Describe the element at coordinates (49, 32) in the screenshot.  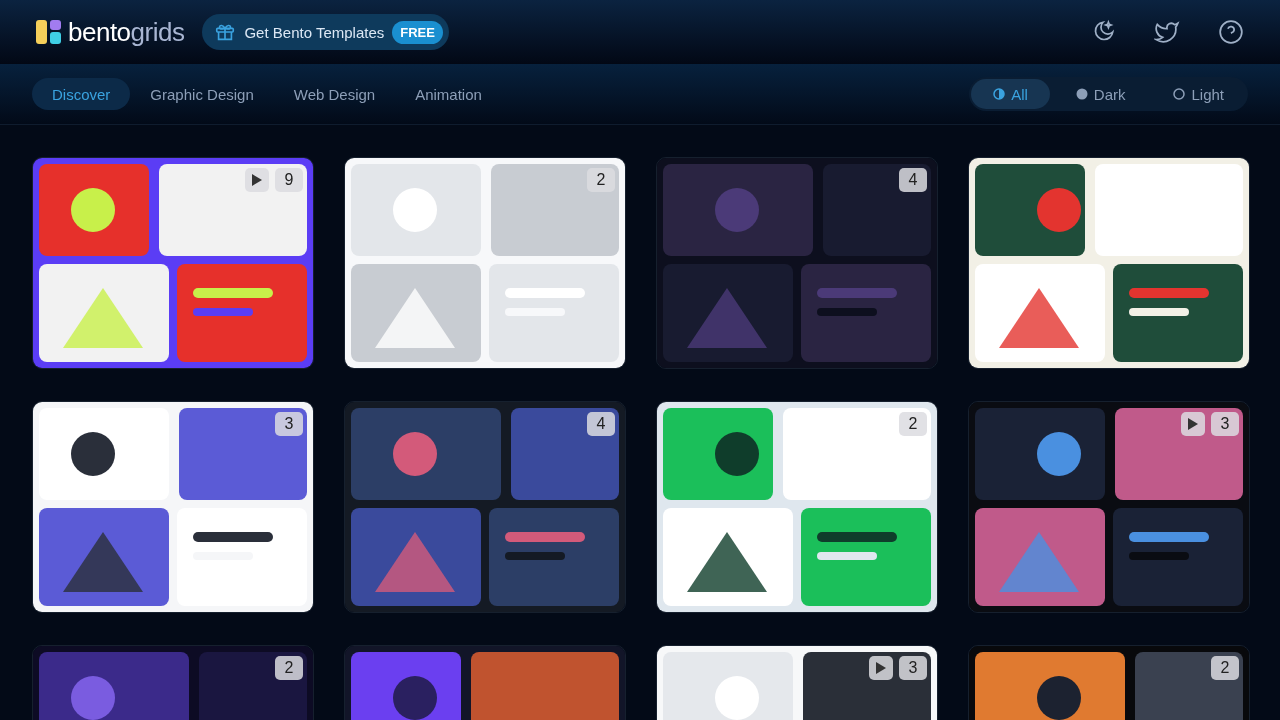
I see `logo-icon` at that location.